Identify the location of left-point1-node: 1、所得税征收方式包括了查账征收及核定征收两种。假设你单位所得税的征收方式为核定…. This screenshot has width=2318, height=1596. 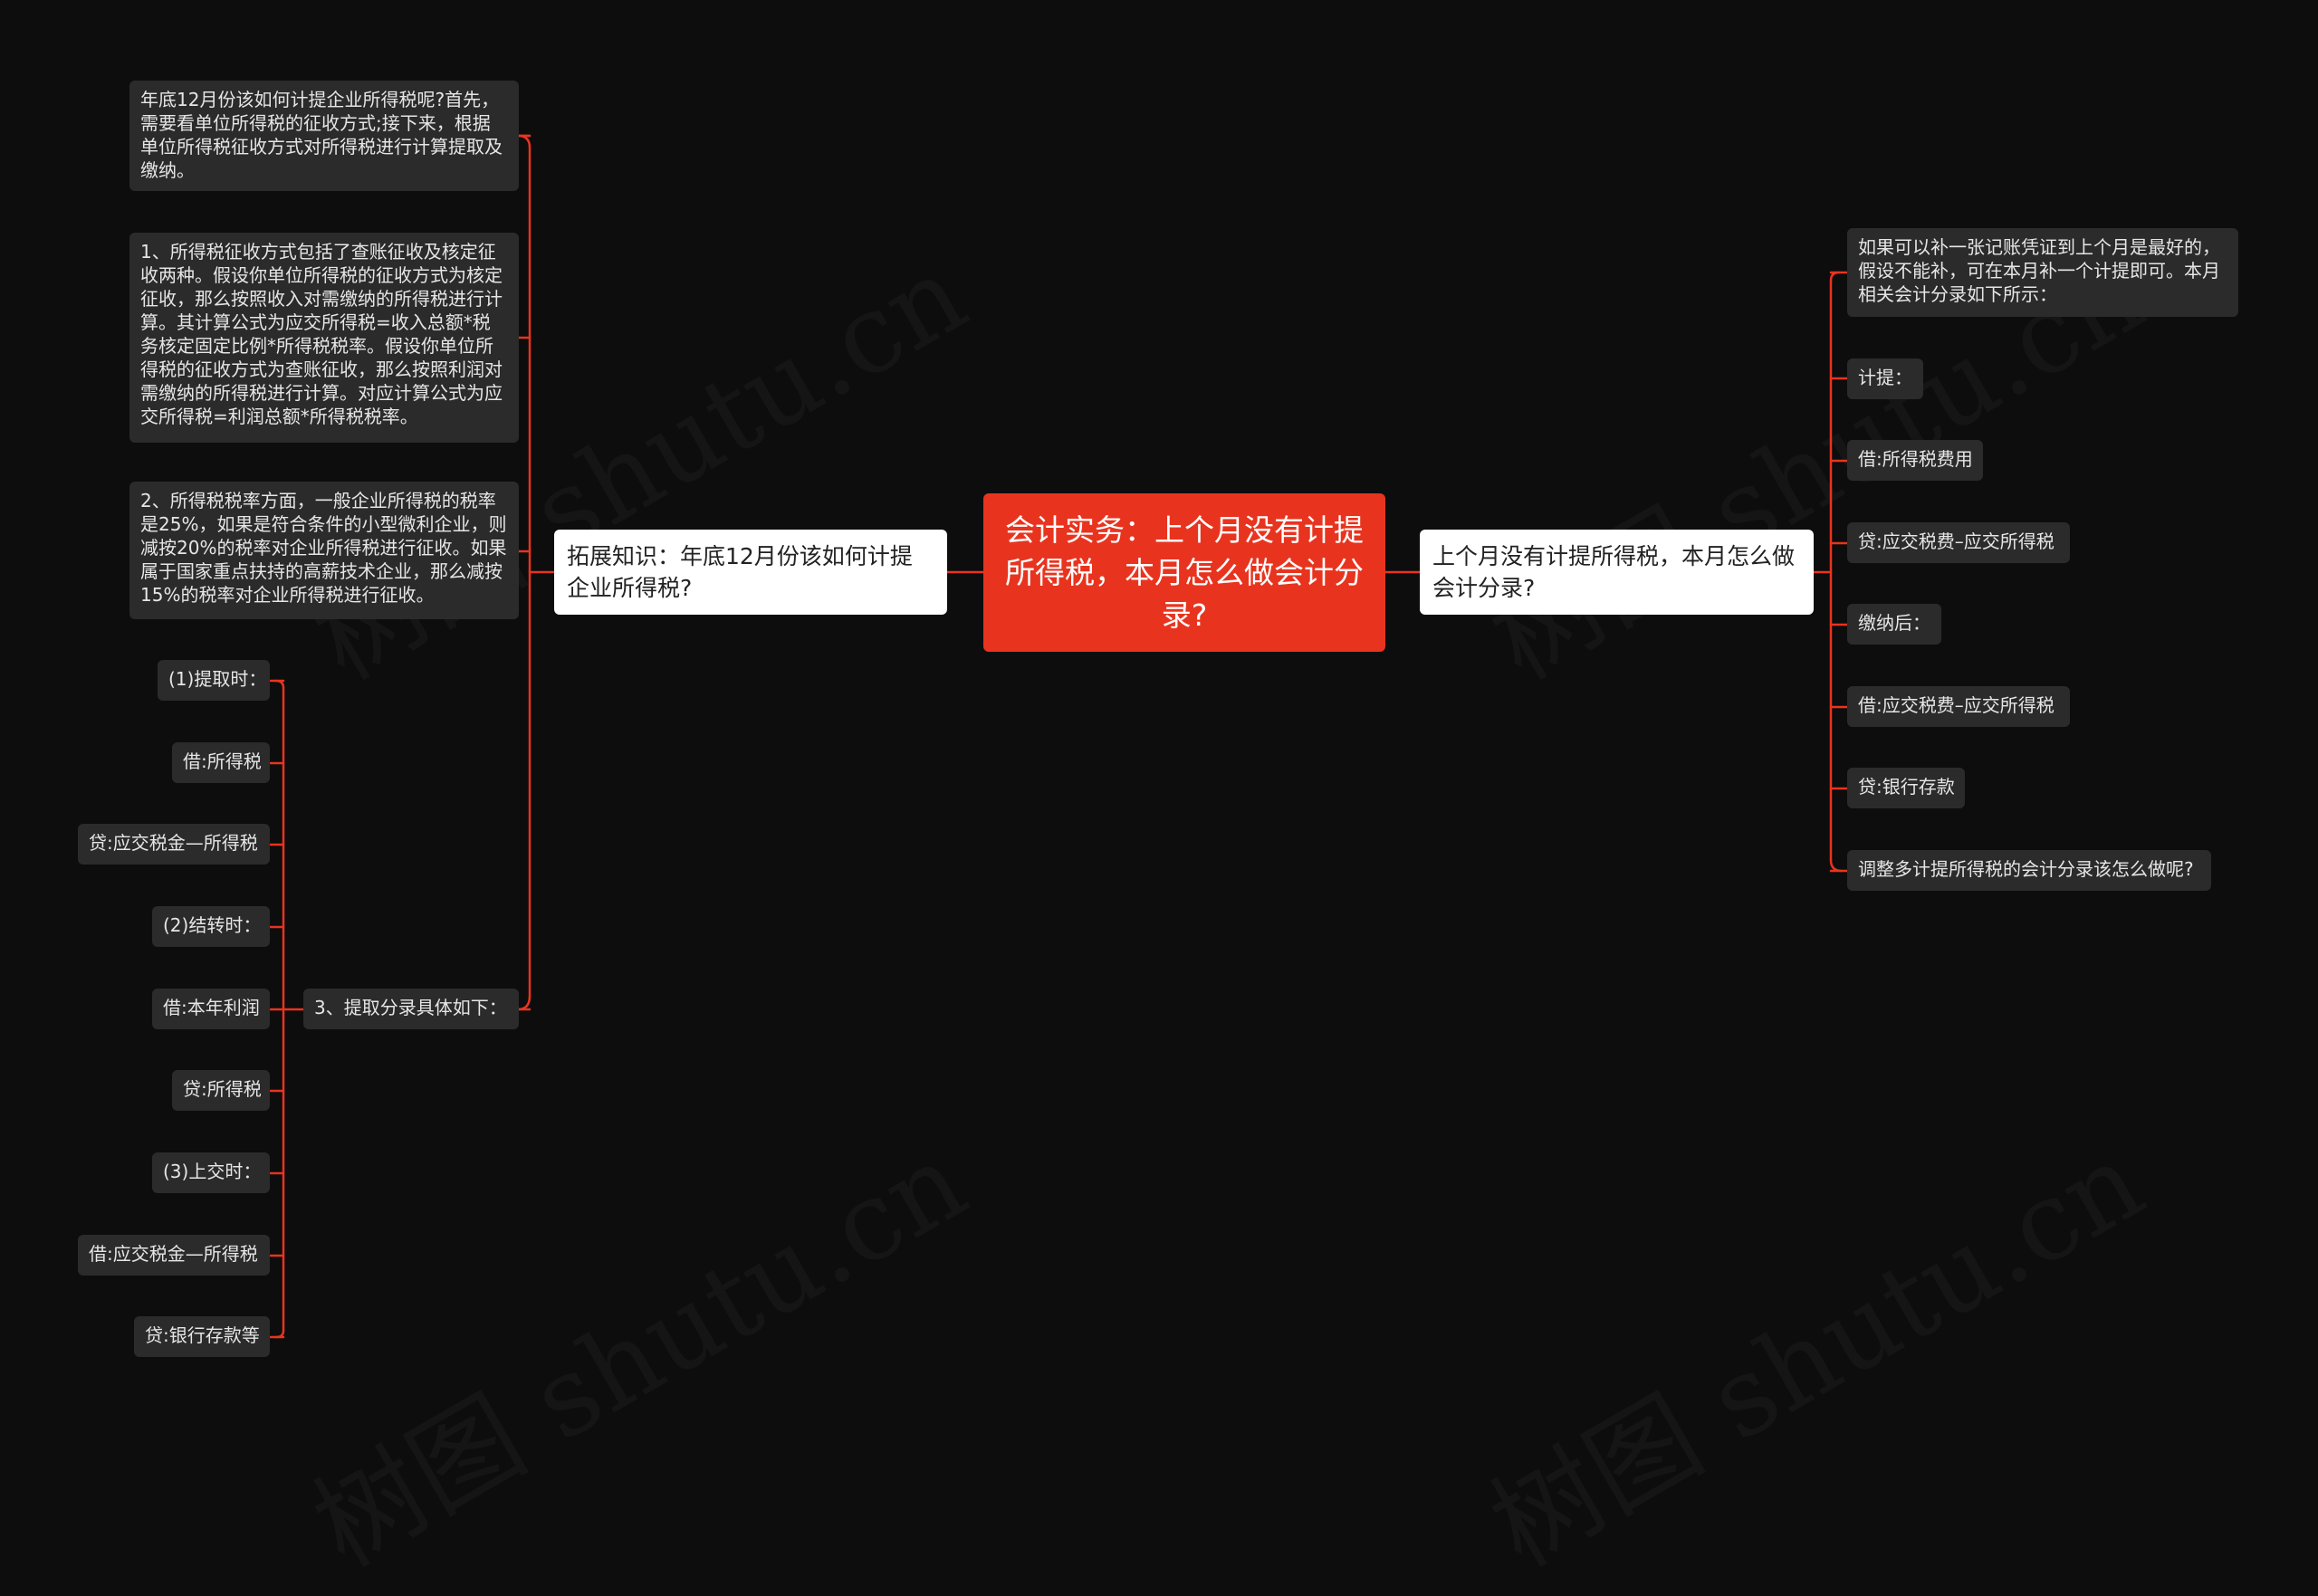
(324, 338).